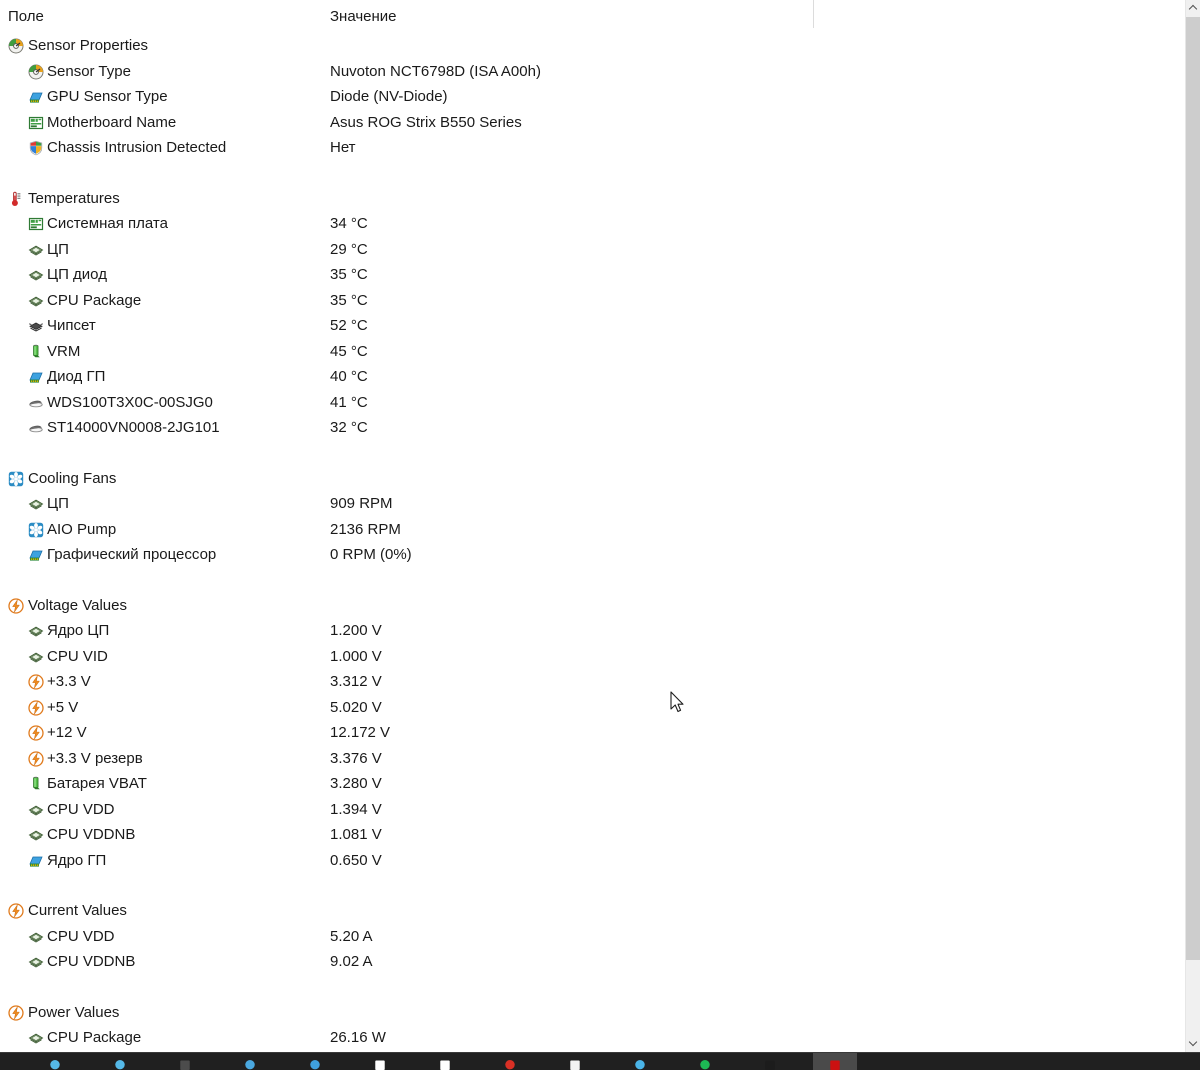 This screenshot has width=1200, height=1070. Describe the element at coordinates (600, 1061) in the screenshot. I see `taskbar` at that location.